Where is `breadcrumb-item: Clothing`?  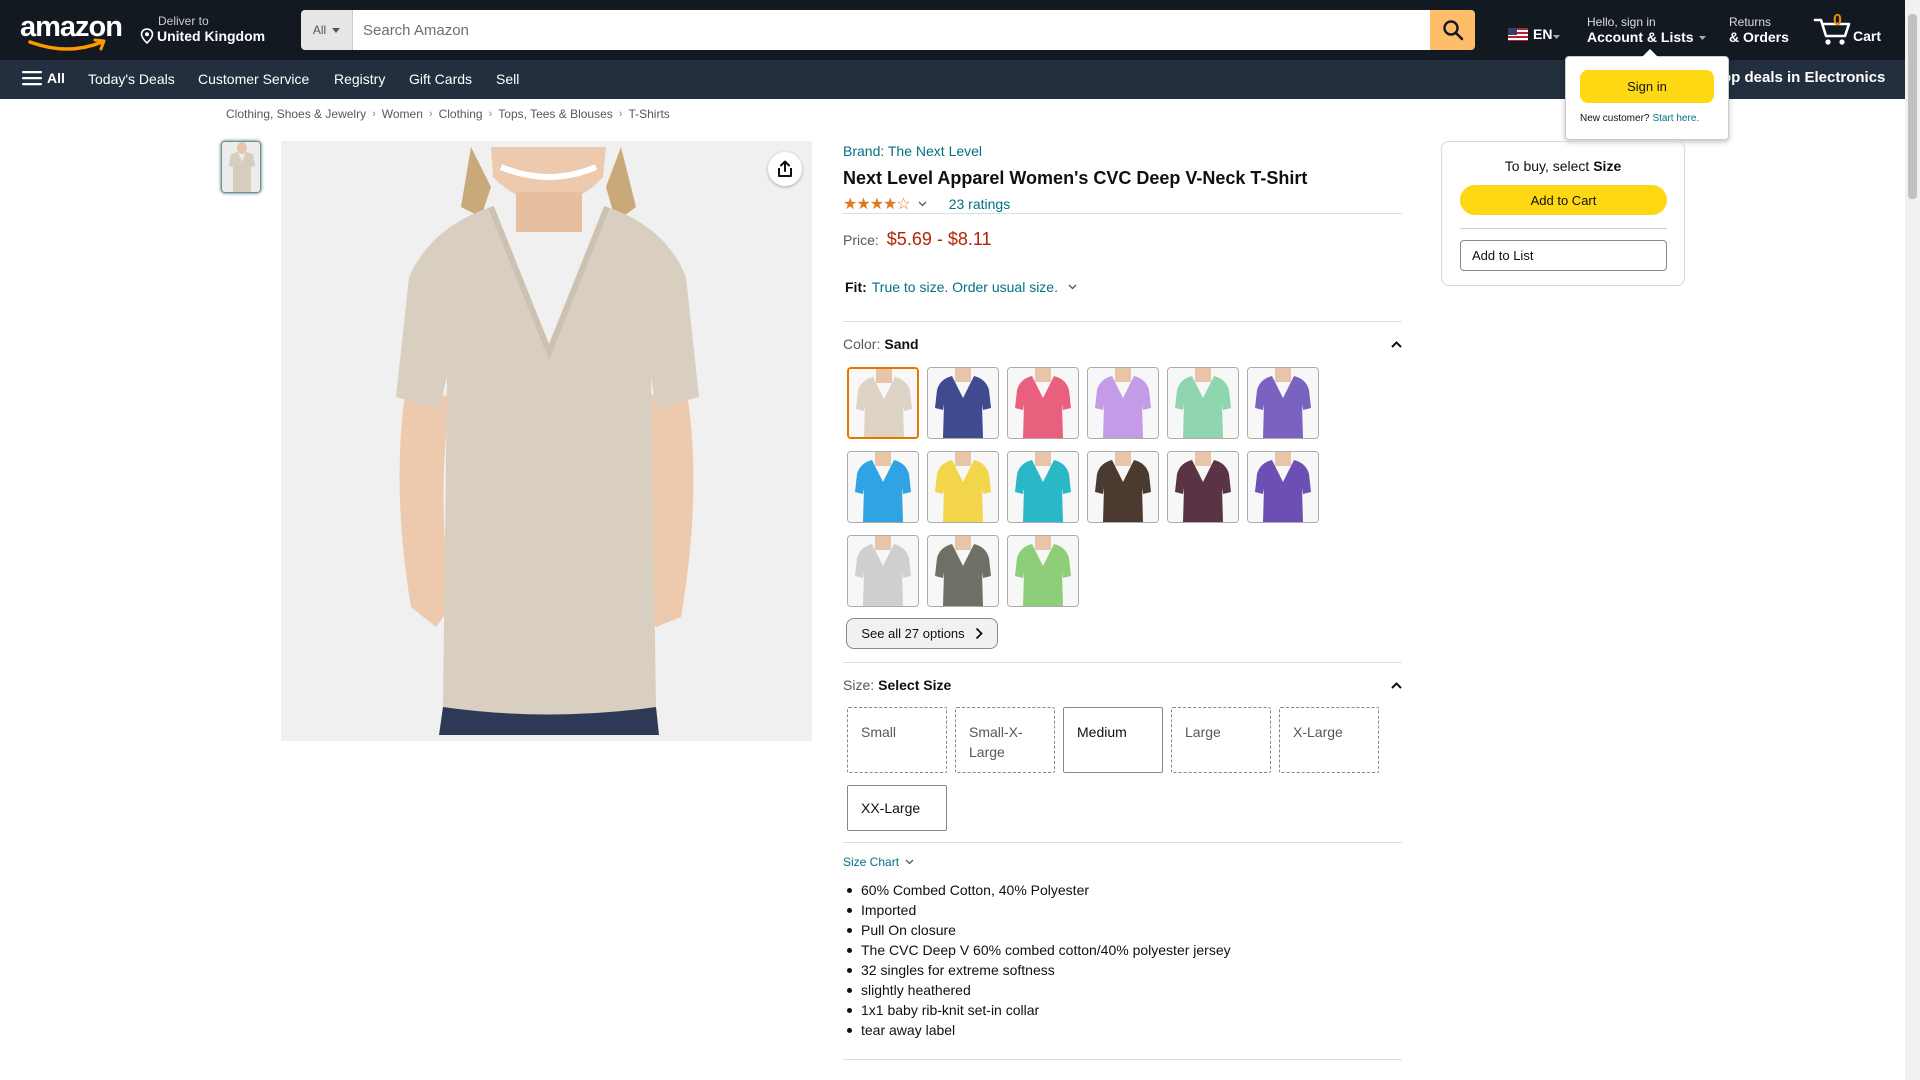 breadcrumb-item: Clothing is located at coordinates (461, 114).